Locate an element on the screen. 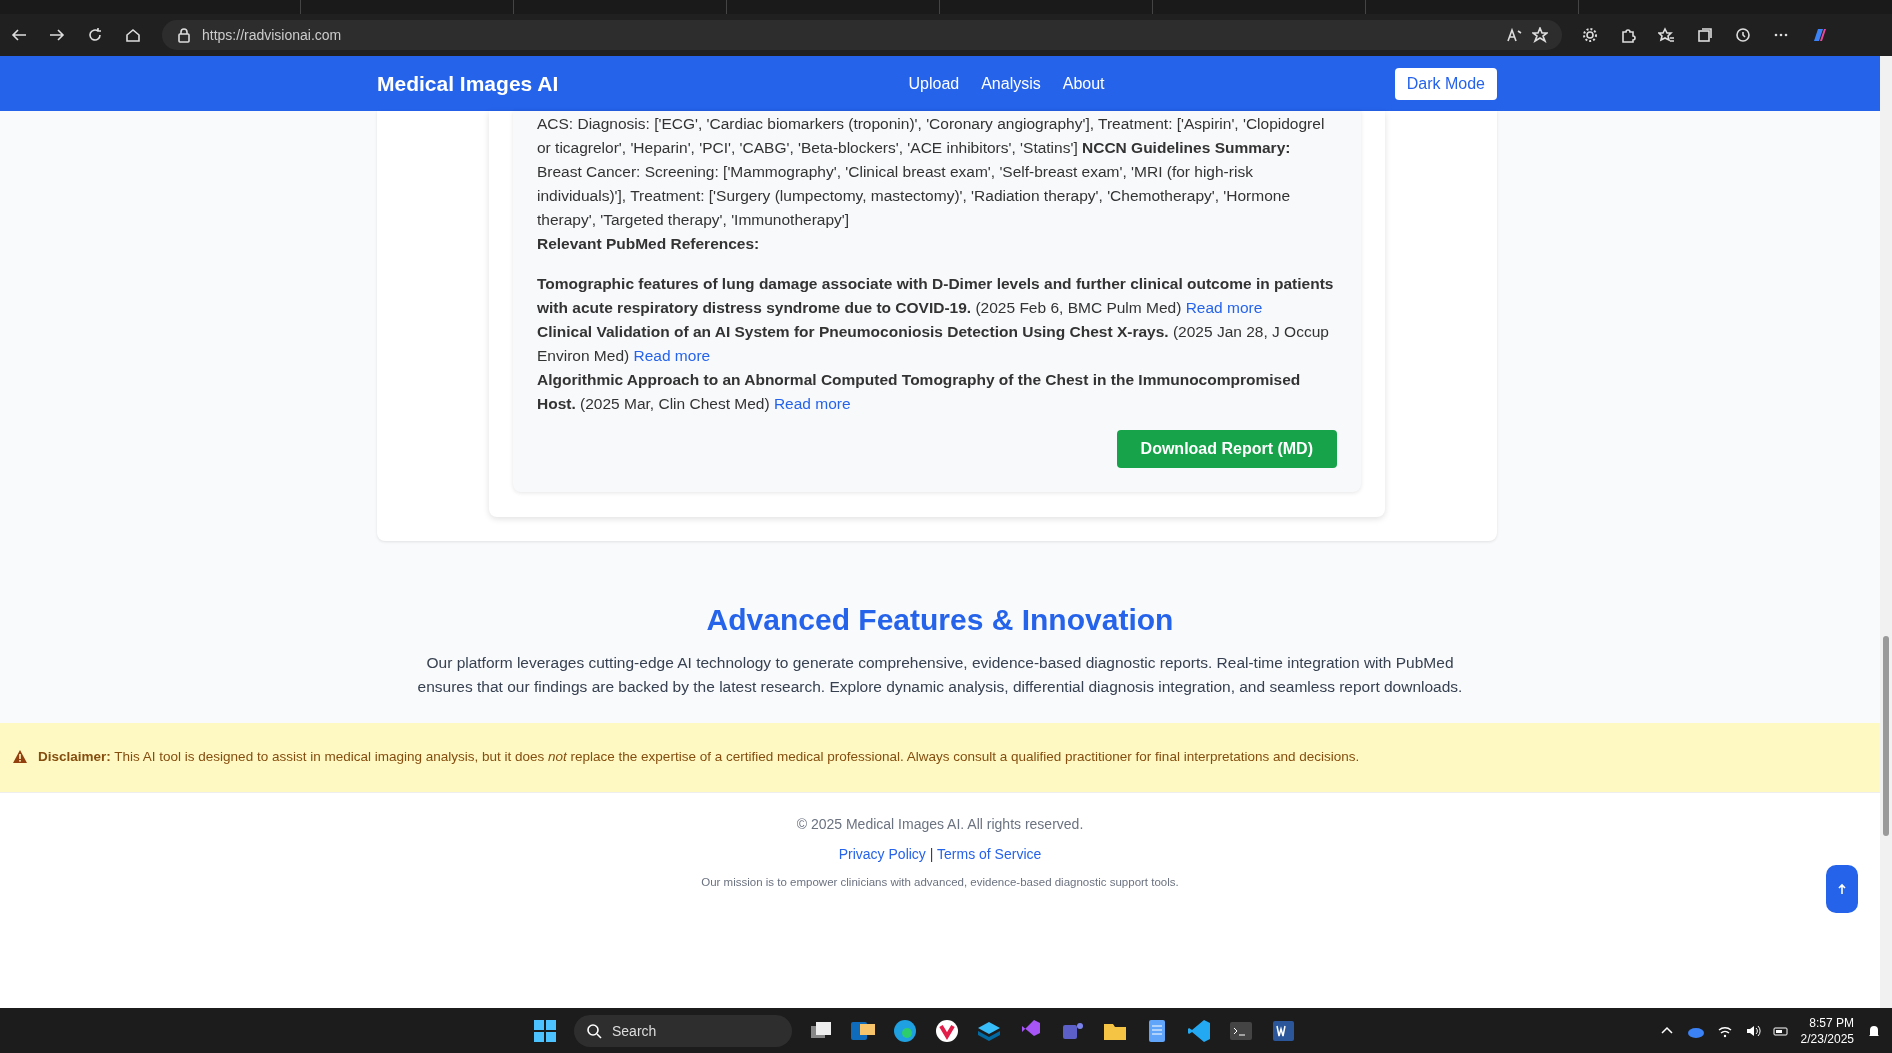 Image resolution: width=1892 pixels, height=1053 pixels. history-icon is located at coordinates (1743, 35).